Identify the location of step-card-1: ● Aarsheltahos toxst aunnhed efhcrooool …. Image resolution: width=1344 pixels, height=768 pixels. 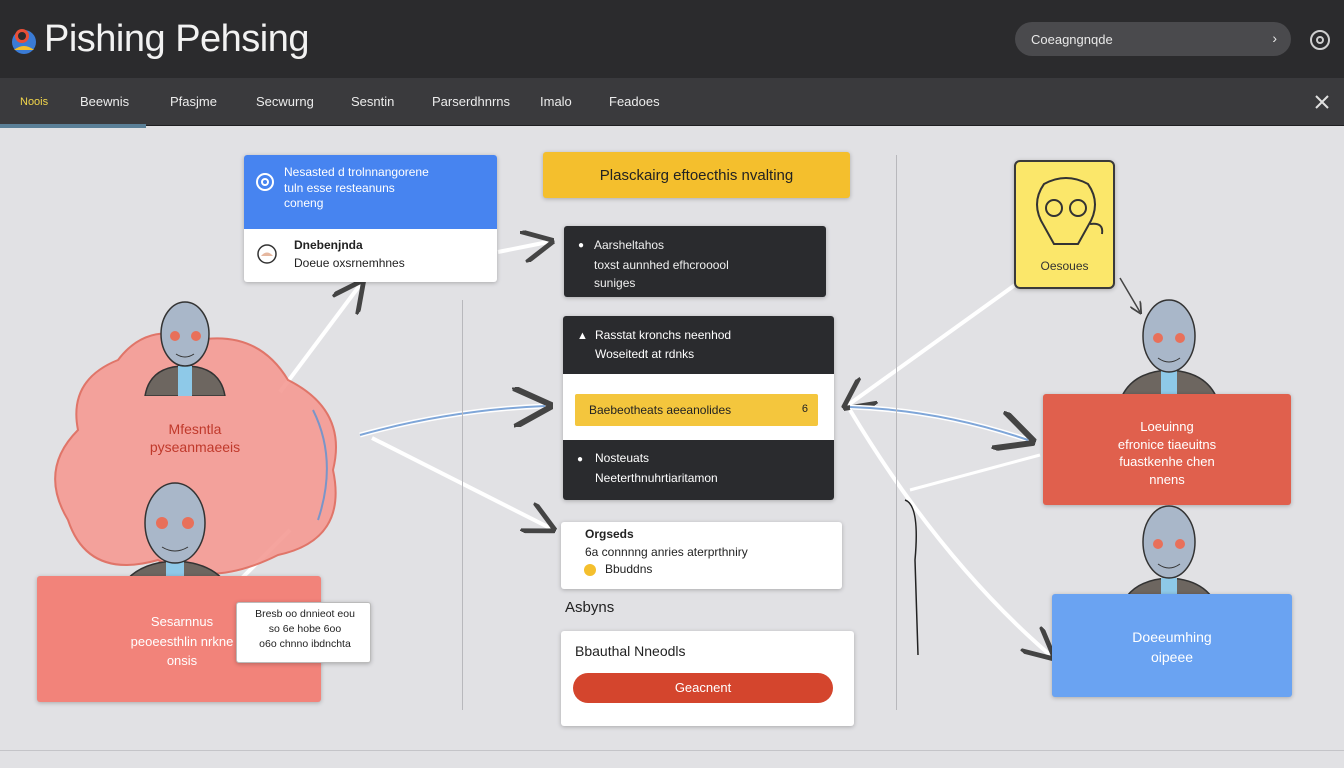
(695, 261).